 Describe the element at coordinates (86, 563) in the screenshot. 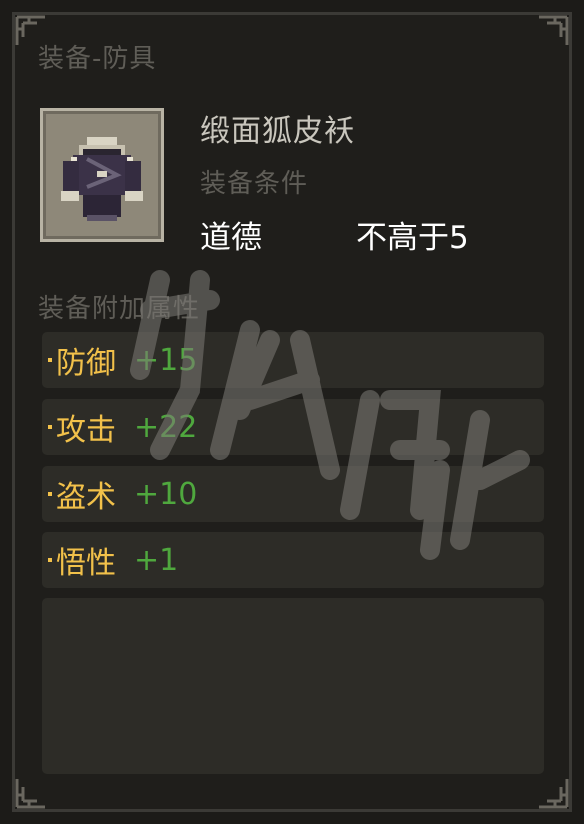

I see `bonus-attribute: 悟性` at that location.